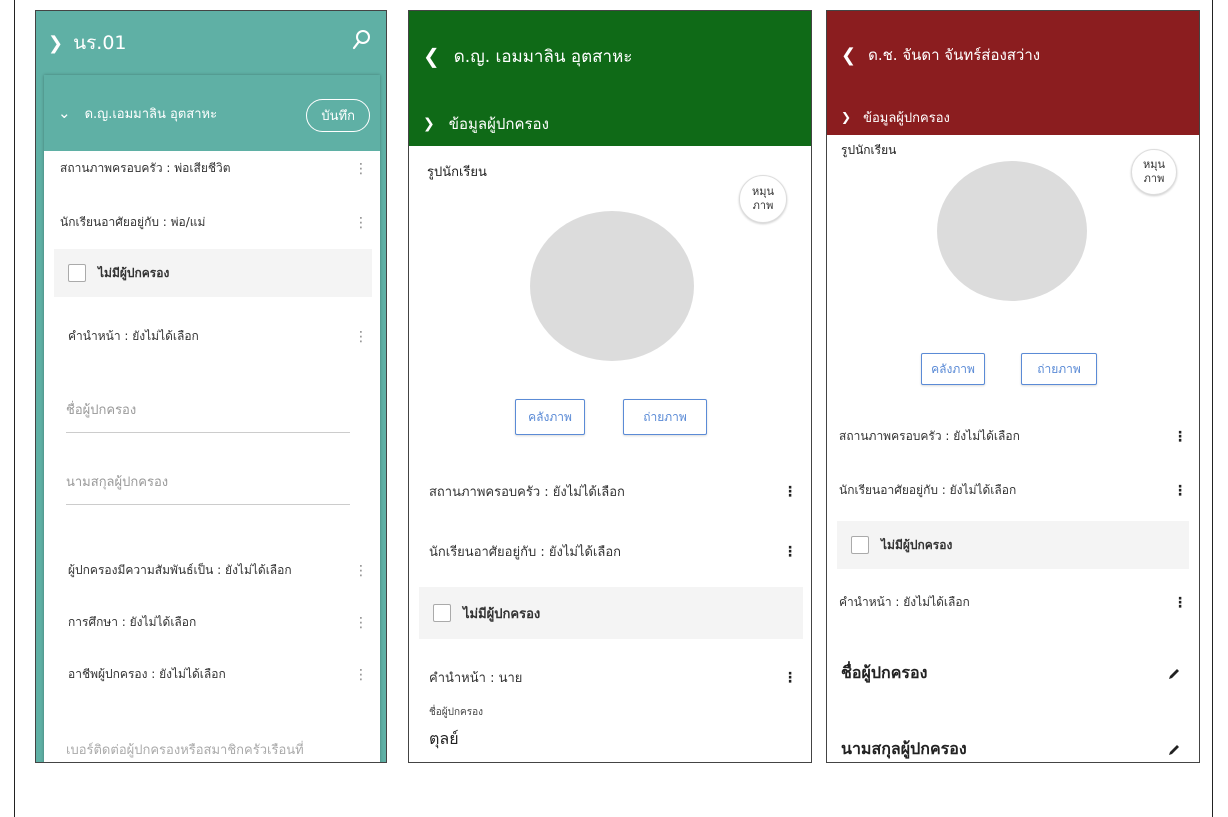  Describe the element at coordinates (543, 56) in the screenshot. I see `header-title: ด.ญ. เอมมาลิน อุตสาหะ` at that location.